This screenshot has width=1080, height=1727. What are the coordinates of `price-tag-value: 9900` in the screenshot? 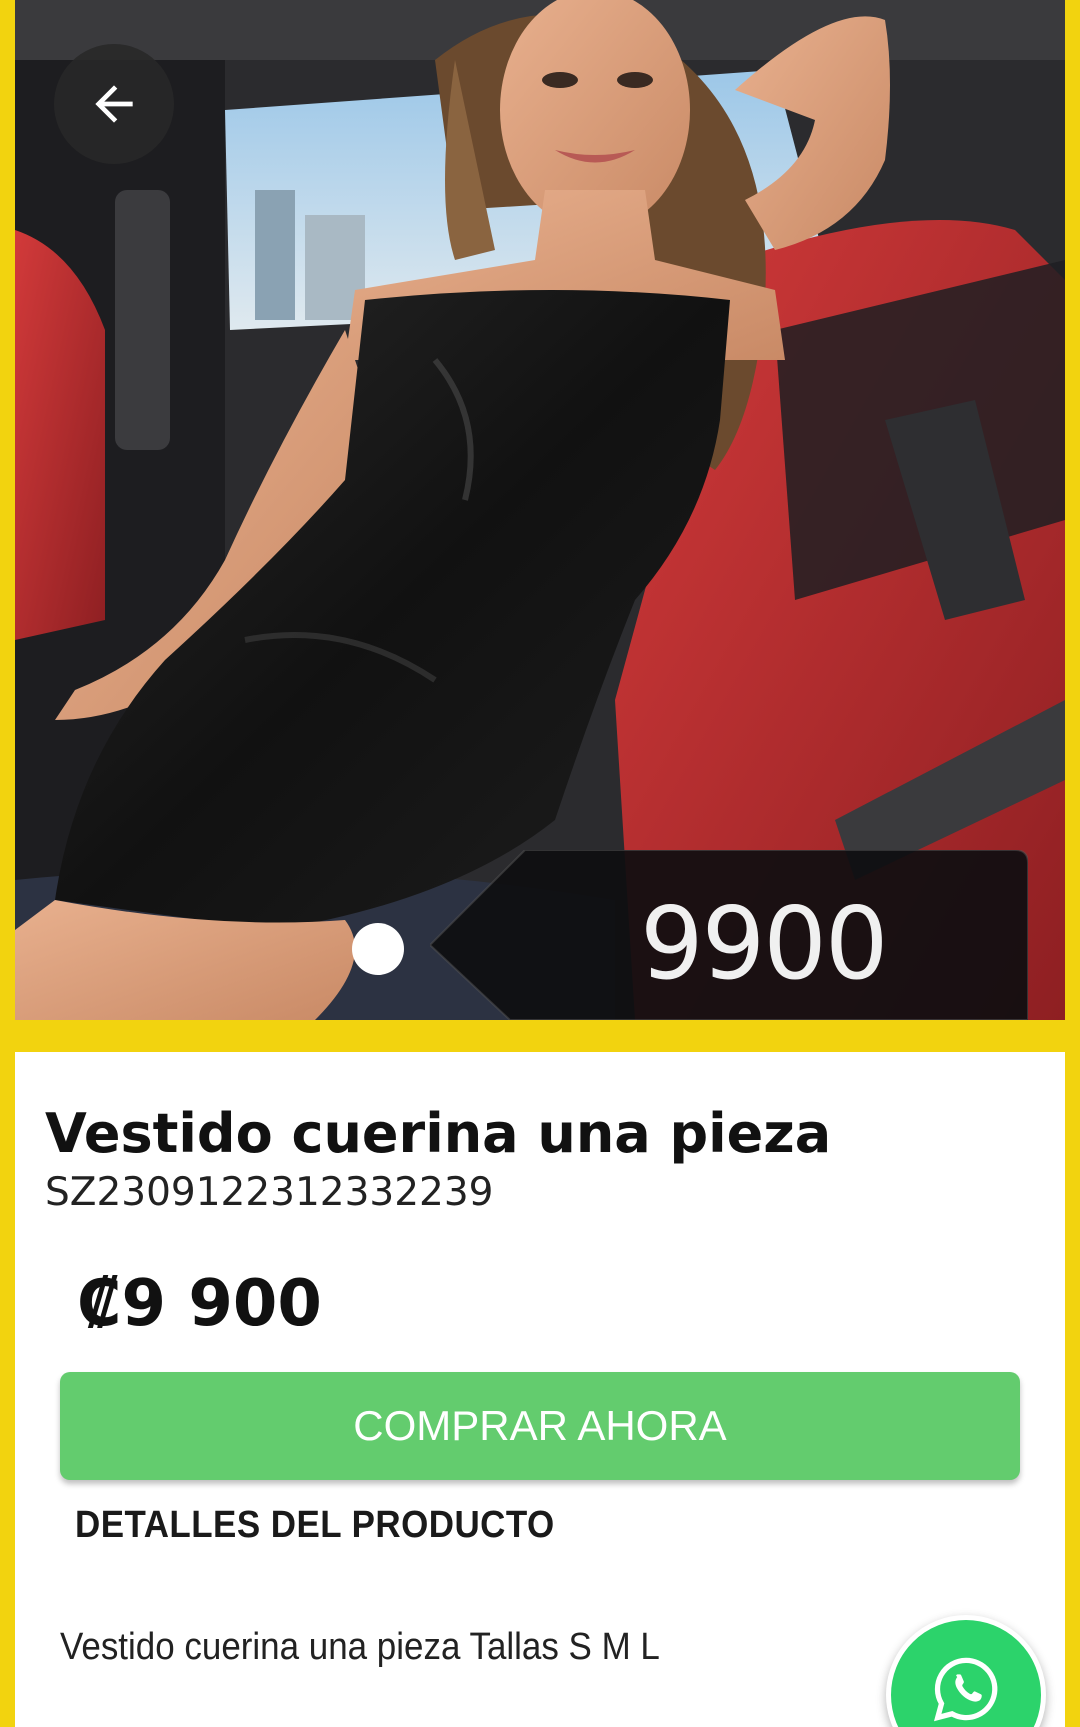 It's located at (764, 943).